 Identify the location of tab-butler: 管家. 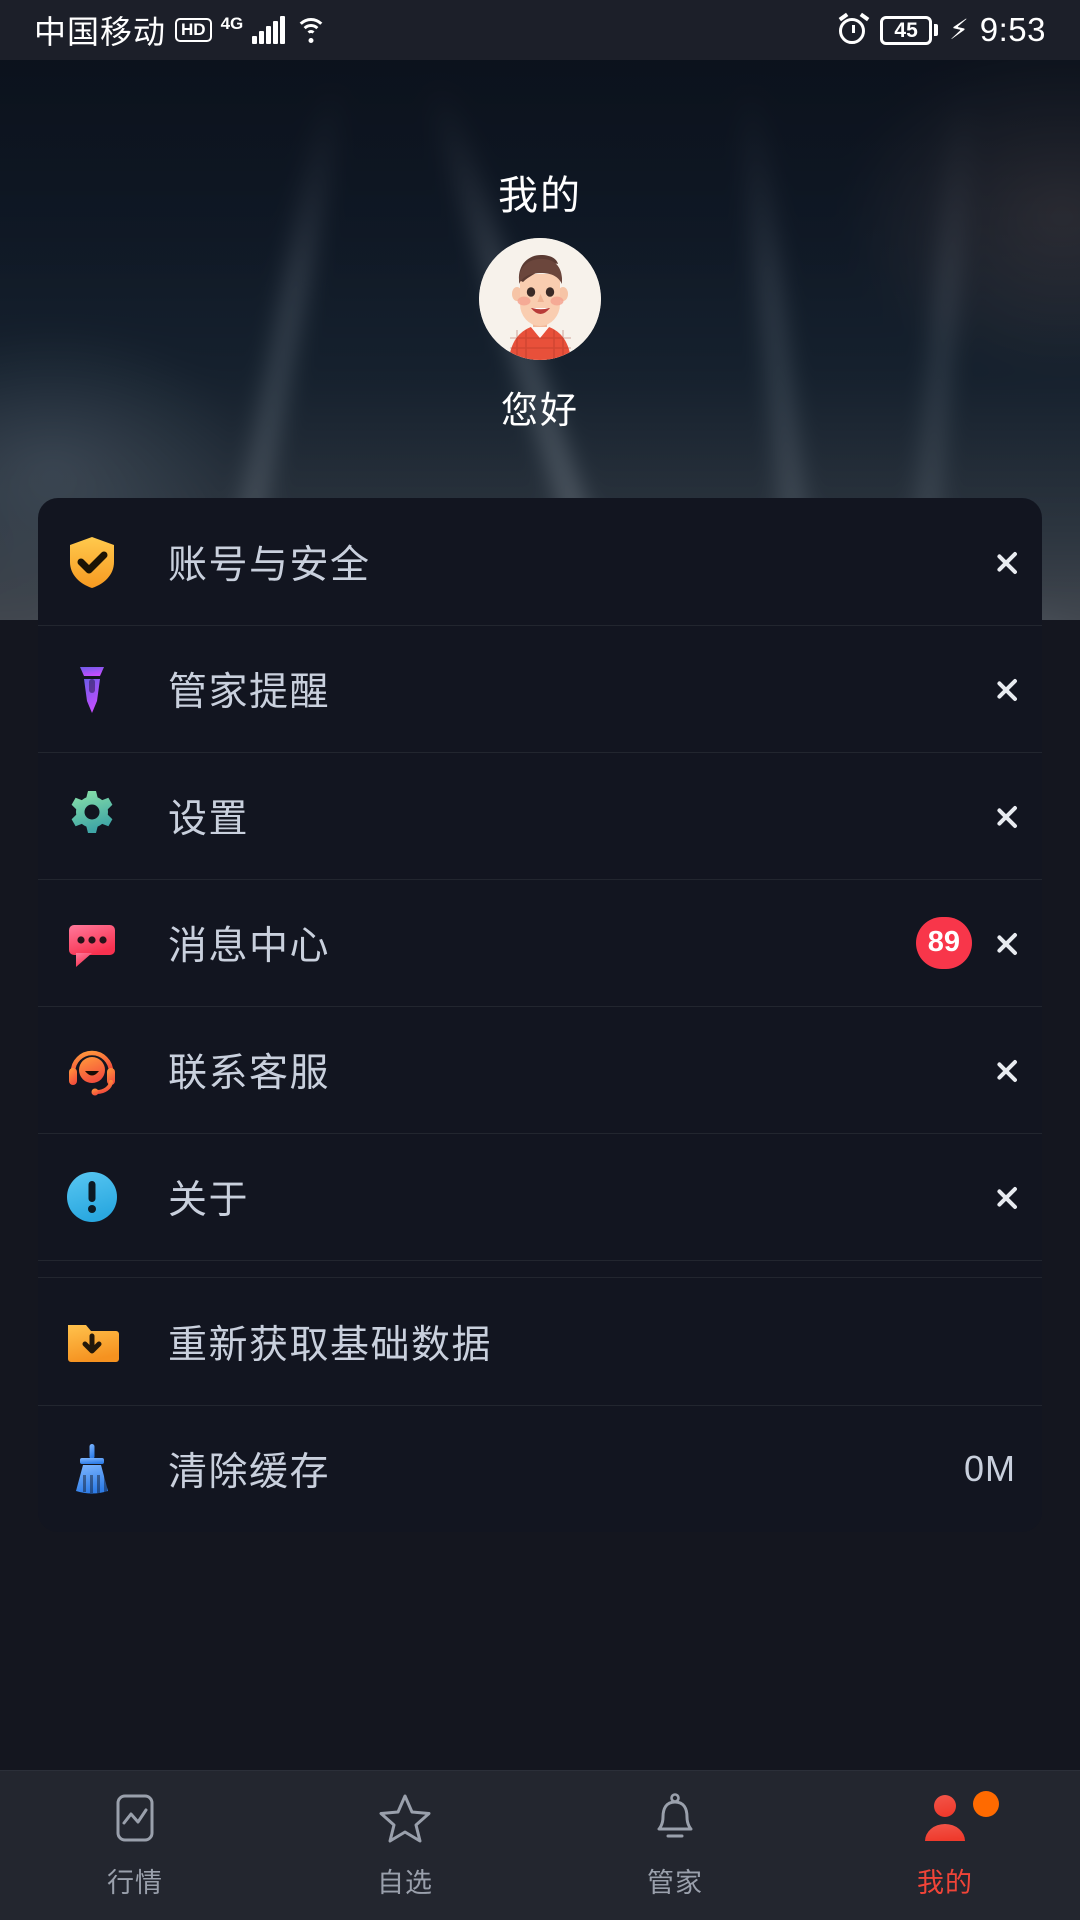
(675, 1845).